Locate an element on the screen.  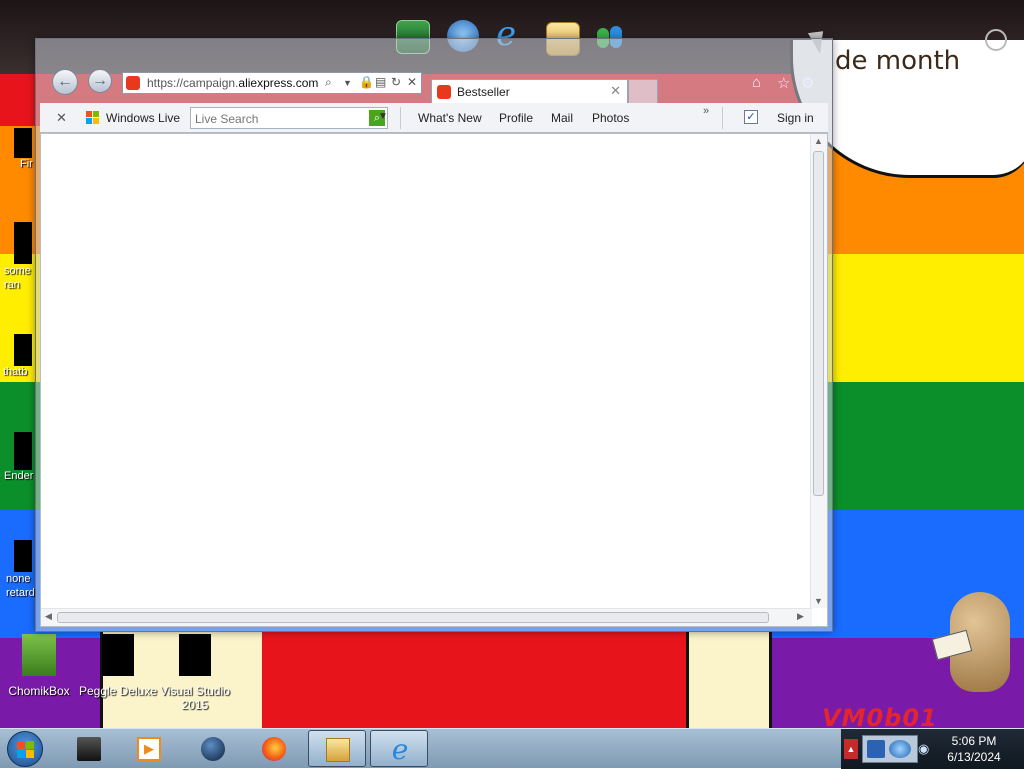
compatibility-icon: ▤ is located at coordinates (380, 82).